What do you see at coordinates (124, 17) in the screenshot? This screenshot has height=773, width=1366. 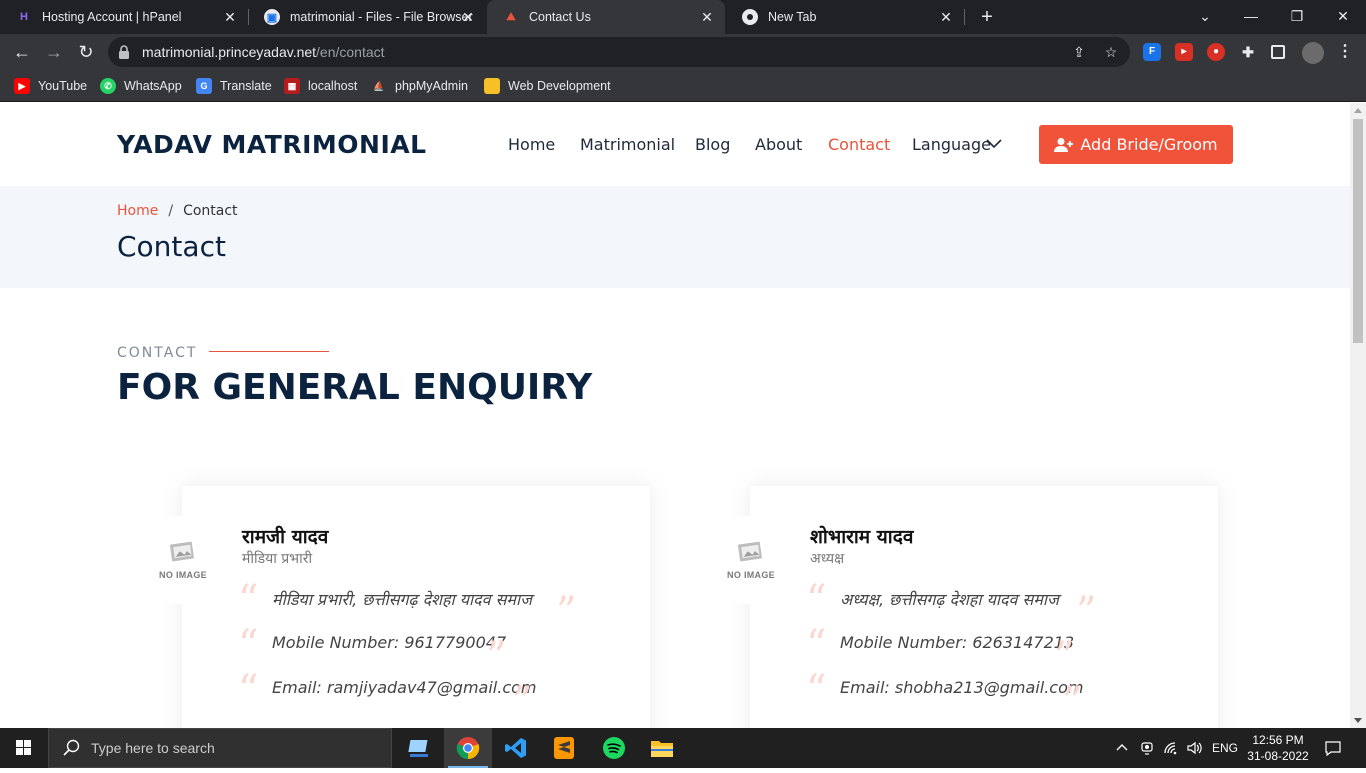 I see `tab-hpanel: H Hosting Account | hPanel ✕` at bounding box center [124, 17].